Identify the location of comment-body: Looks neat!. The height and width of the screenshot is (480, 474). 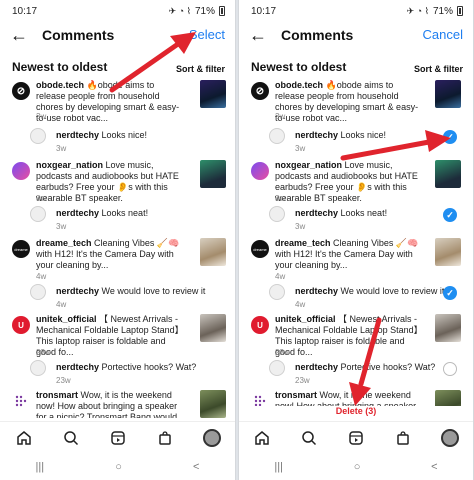
(364, 213).